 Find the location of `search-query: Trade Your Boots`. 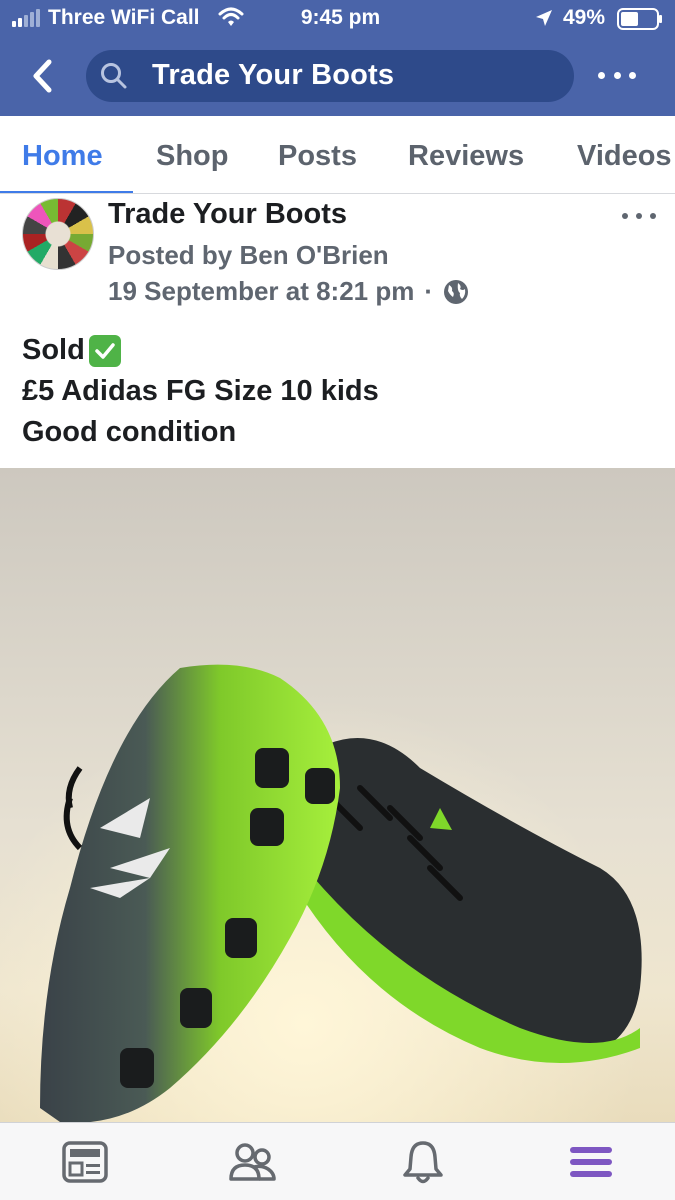

search-query: Trade Your Boots is located at coordinates (273, 75).